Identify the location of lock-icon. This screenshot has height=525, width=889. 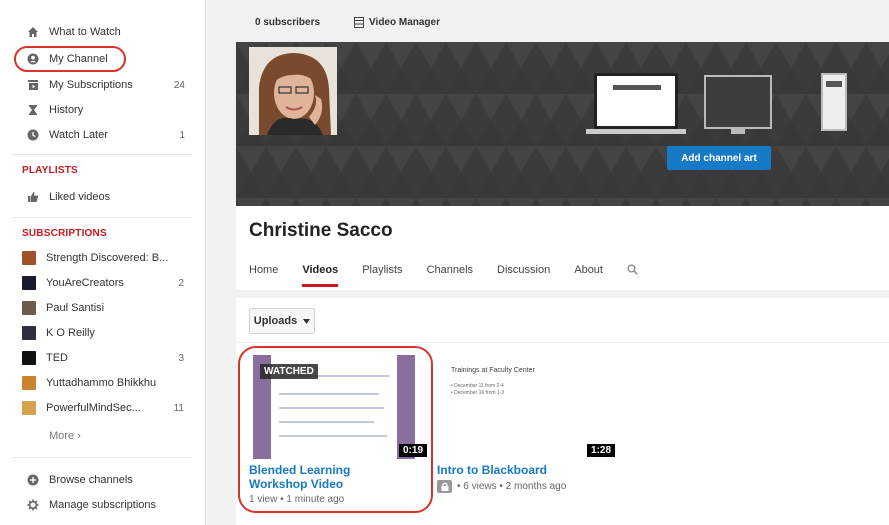
(444, 486).